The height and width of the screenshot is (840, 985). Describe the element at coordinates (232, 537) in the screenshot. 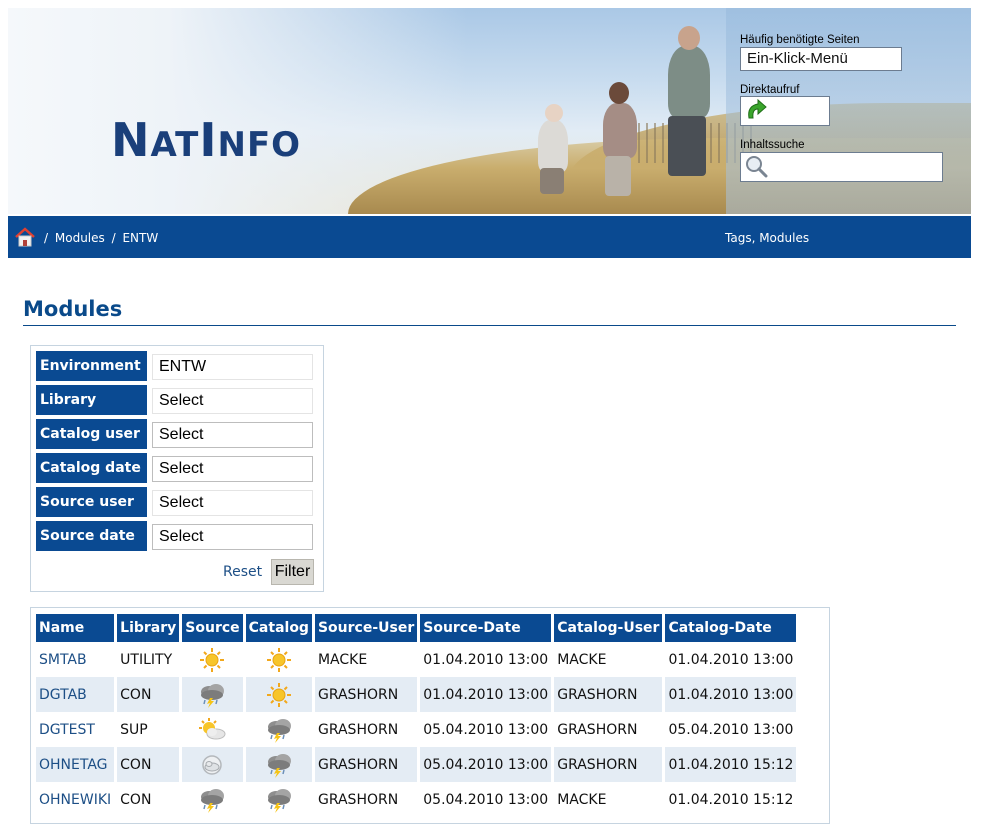

I see `source-date-select: Select` at that location.